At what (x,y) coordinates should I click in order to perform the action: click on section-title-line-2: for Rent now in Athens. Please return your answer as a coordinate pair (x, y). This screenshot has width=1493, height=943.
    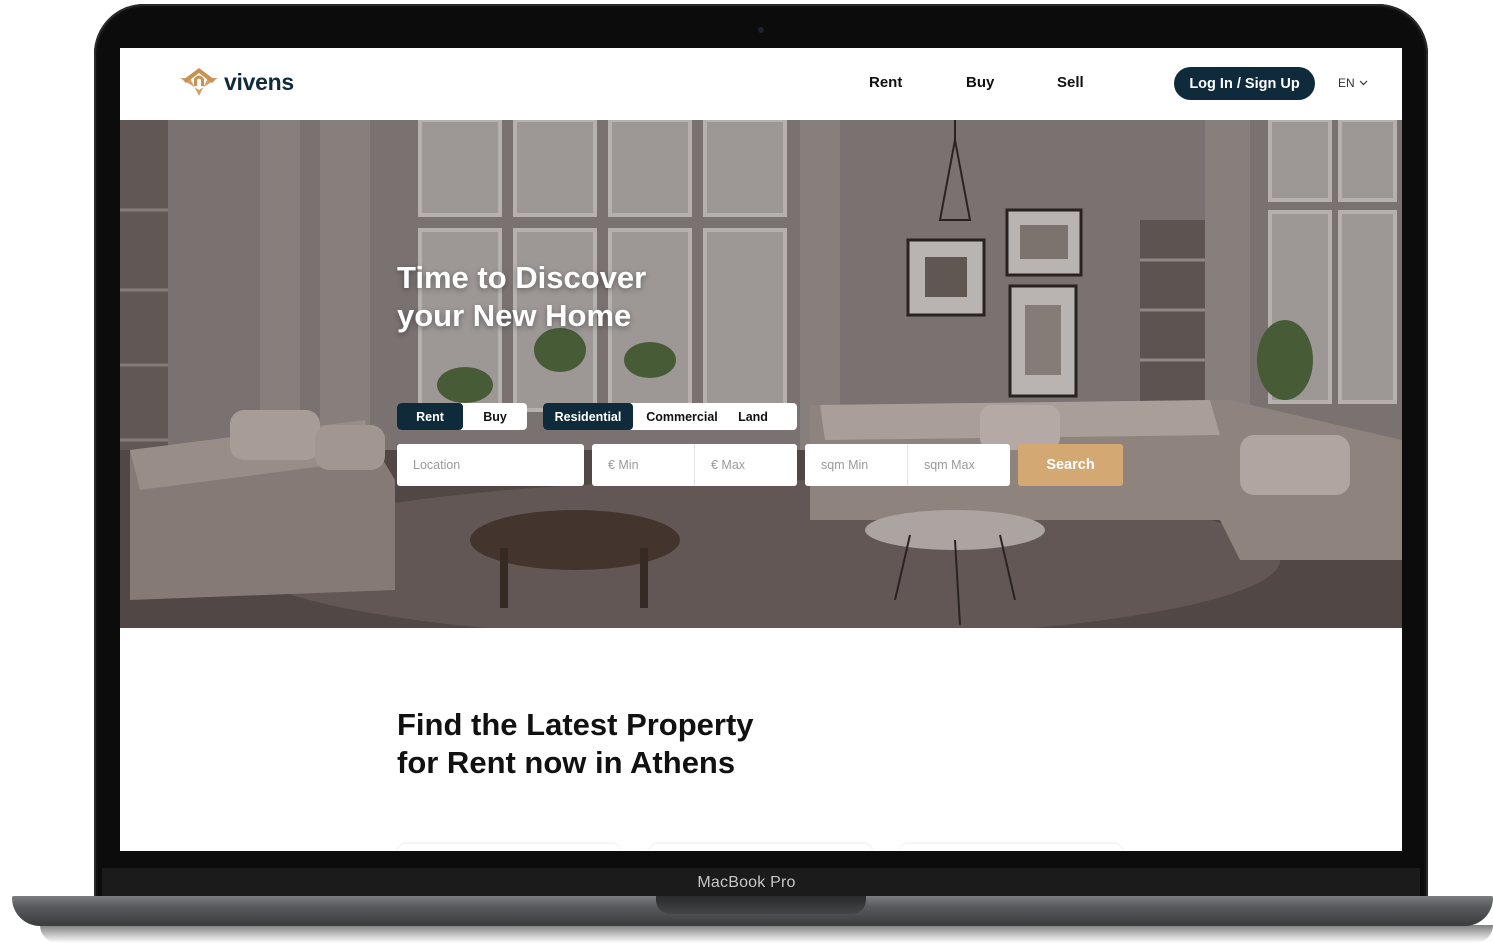
    Looking at the image, I should click on (566, 762).